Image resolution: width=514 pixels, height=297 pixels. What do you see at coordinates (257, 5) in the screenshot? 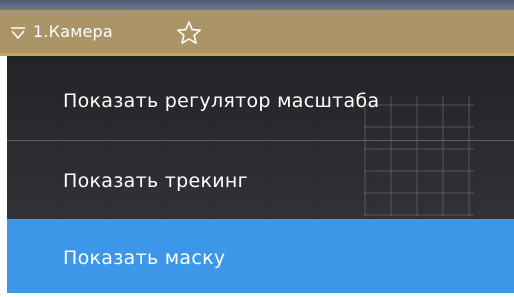
I see `window-top-strip` at bounding box center [257, 5].